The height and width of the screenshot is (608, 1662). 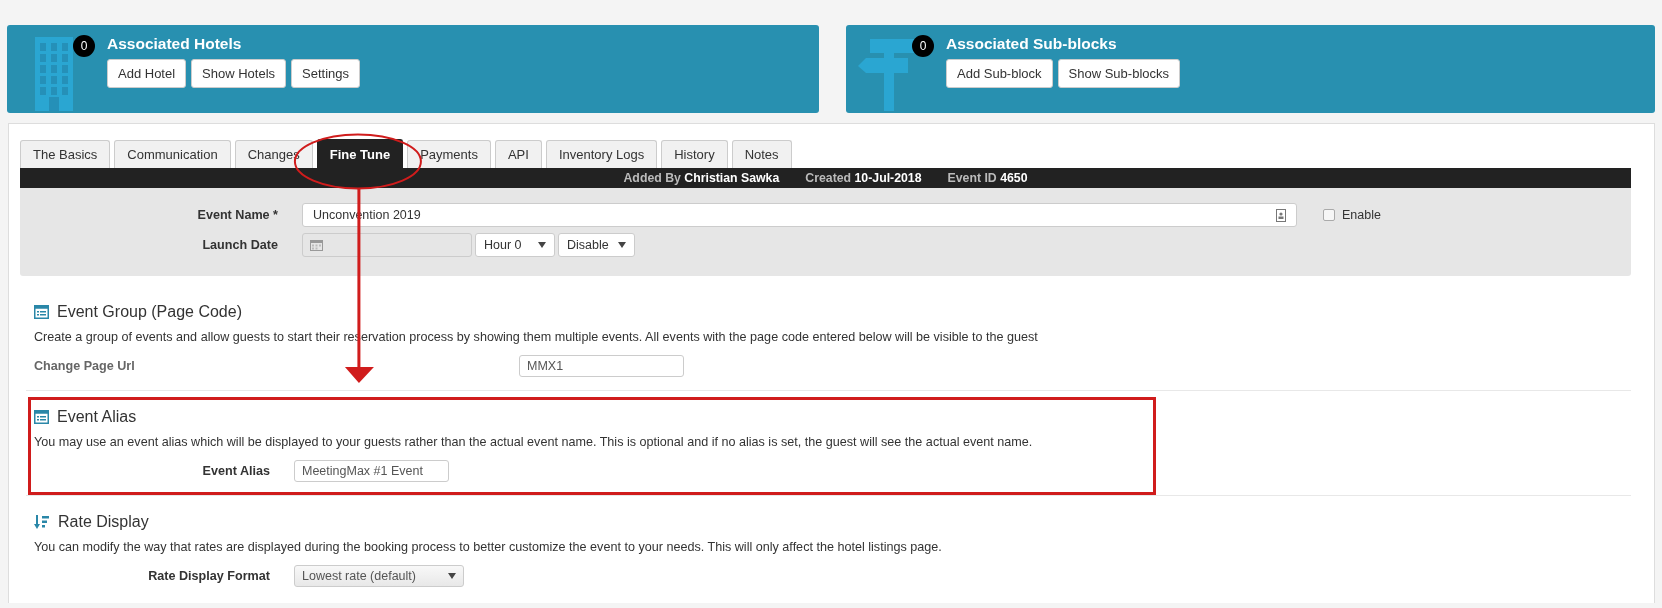 What do you see at coordinates (1352, 215) in the screenshot?
I see `enable-checkbox: Enable` at bounding box center [1352, 215].